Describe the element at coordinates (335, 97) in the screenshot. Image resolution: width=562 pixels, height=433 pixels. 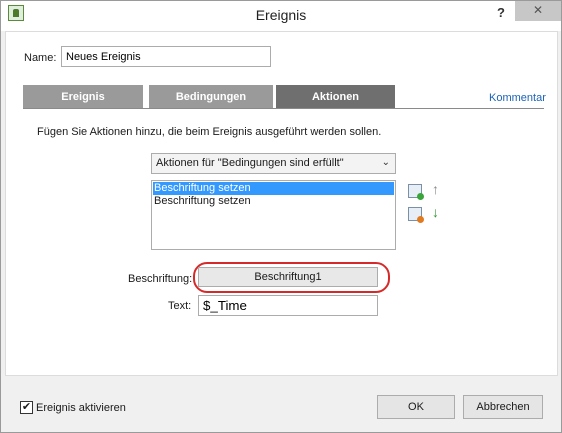
I see `tab-aktionen: Aktionen` at that location.